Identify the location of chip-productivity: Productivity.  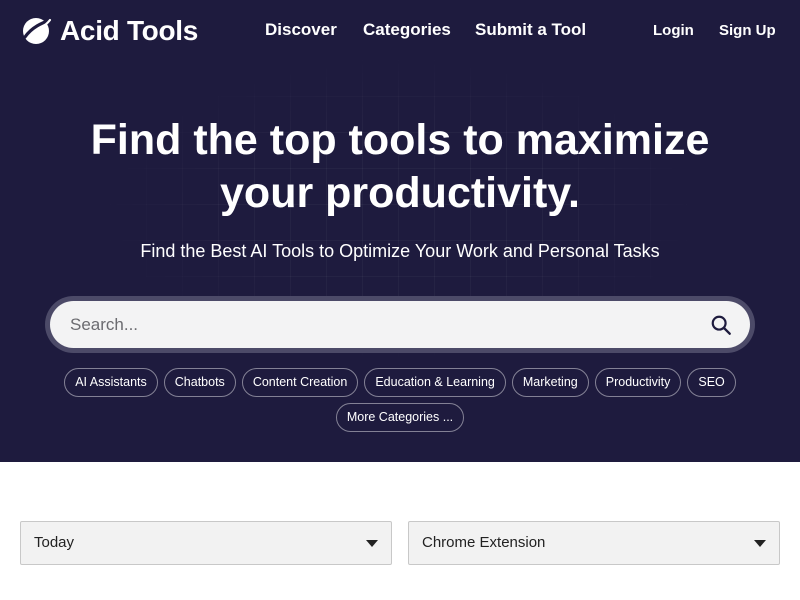
(638, 382).